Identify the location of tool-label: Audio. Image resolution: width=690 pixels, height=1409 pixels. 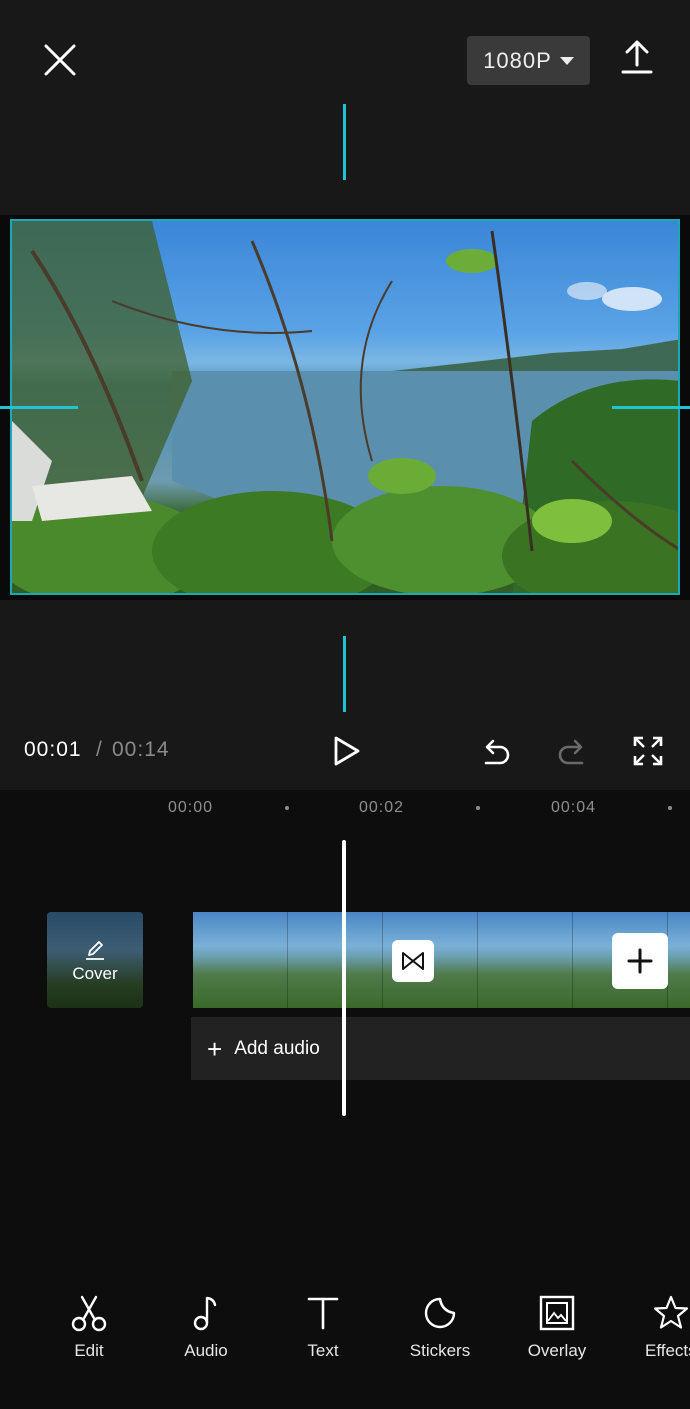
(206, 1350).